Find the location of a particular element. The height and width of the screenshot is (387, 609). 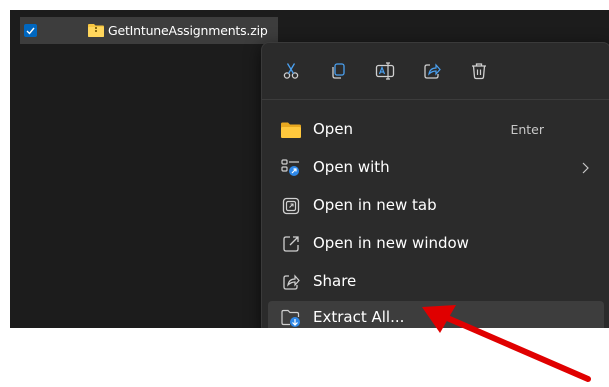

delete-button is located at coordinates (479, 71).